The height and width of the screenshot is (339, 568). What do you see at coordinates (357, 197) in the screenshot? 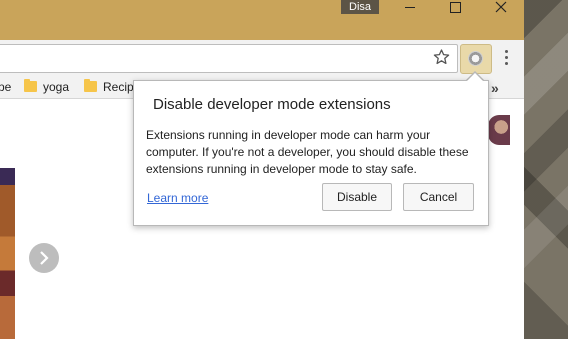
I see `disable-button: Disable` at bounding box center [357, 197].